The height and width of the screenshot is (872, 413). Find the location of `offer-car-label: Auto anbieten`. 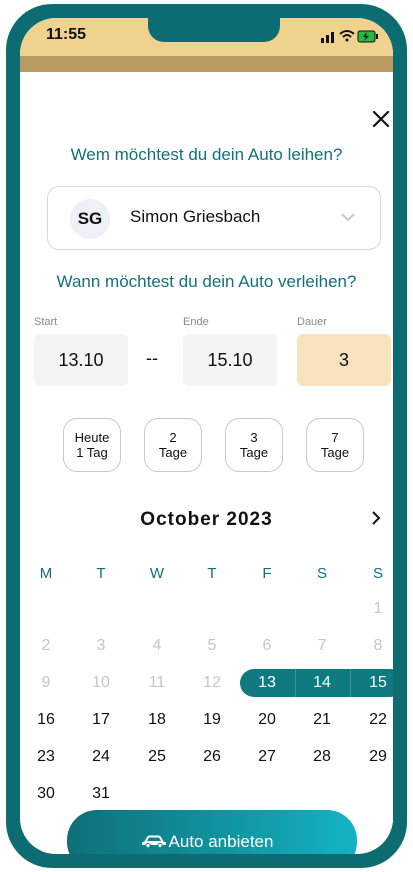

offer-car-label: Auto anbieten is located at coordinates (221, 841).